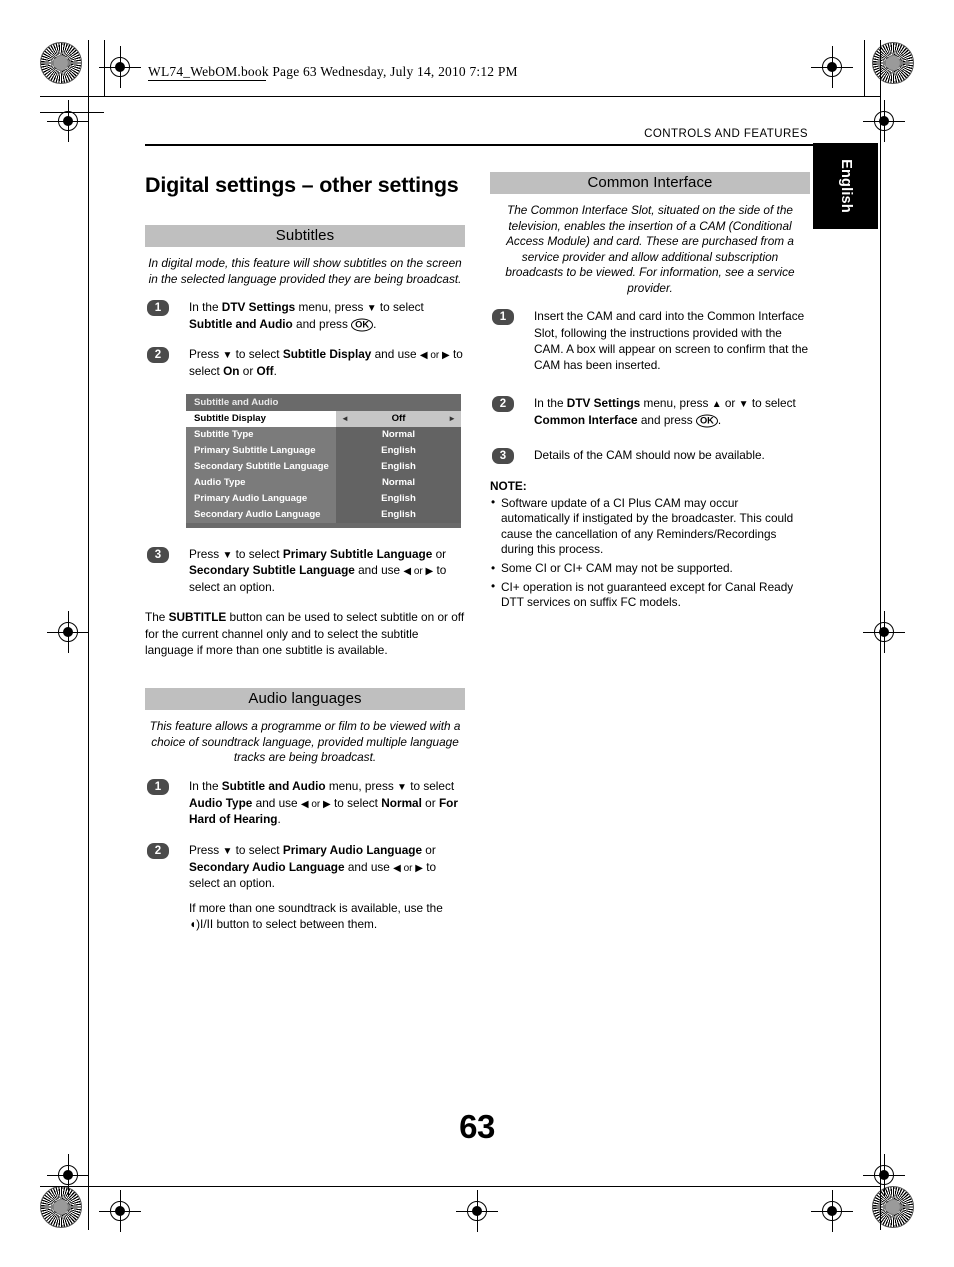 The image size is (954, 1267). What do you see at coordinates (207, 80) in the screenshot?
I see `print-stamp-rule` at bounding box center [207, 80].